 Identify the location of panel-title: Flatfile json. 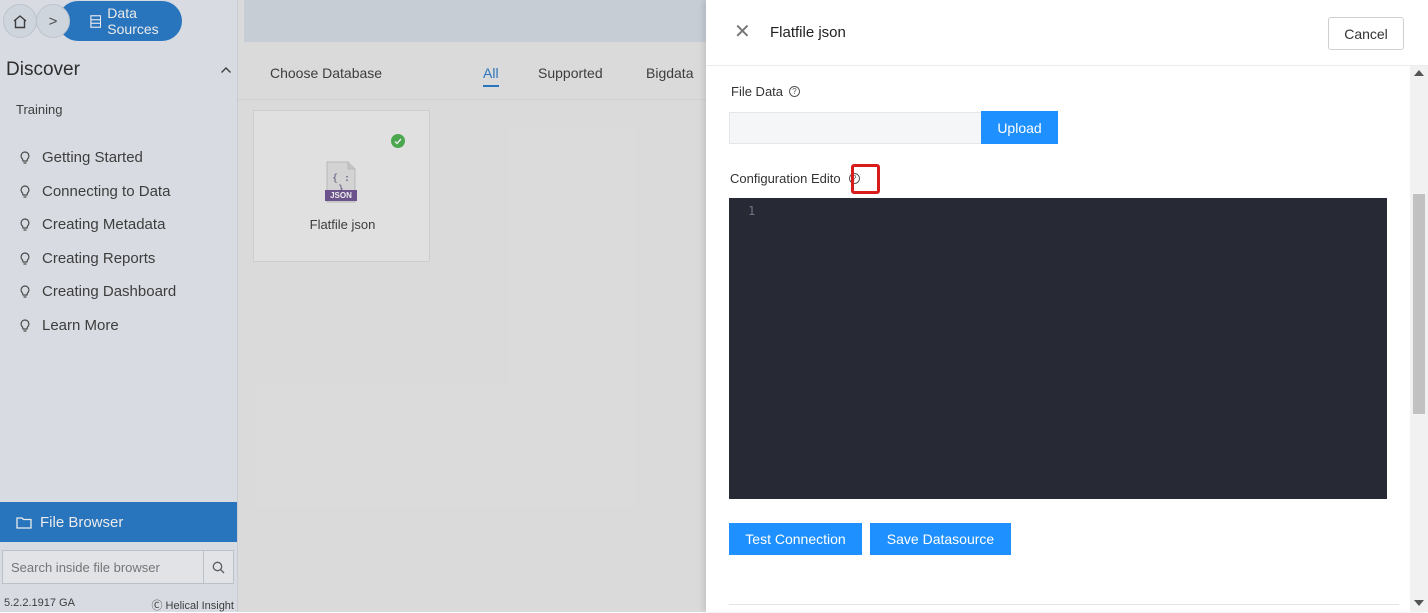
(808, 32).